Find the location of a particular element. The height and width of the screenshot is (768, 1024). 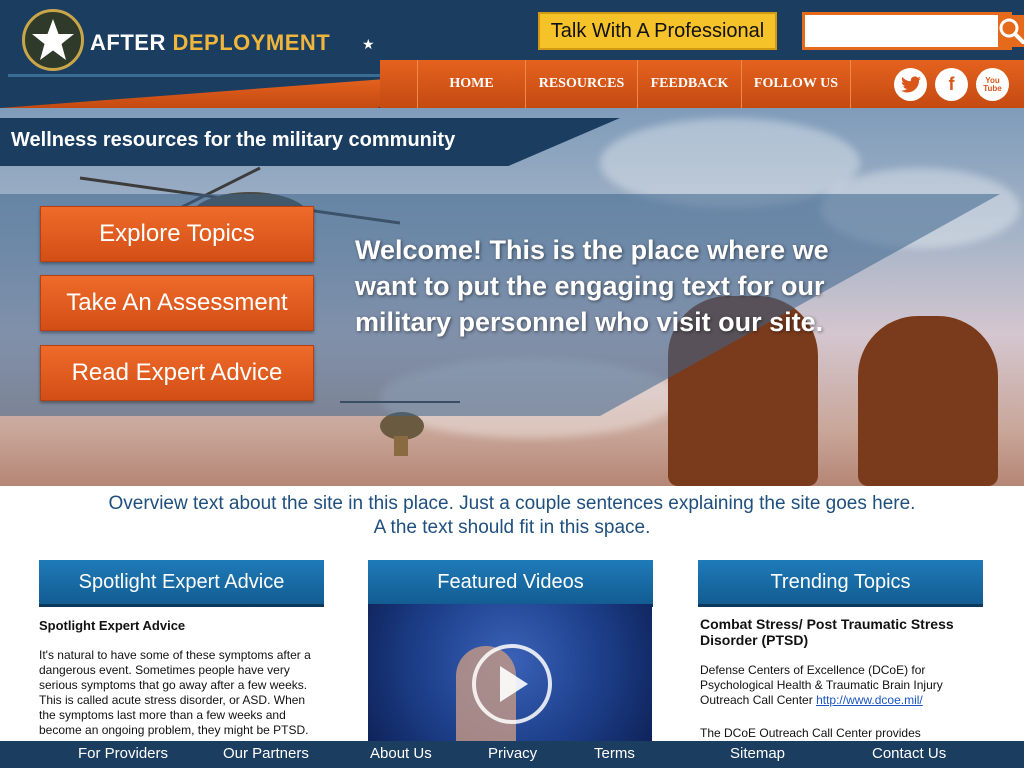

search-input is located at coordinates (901, 31).